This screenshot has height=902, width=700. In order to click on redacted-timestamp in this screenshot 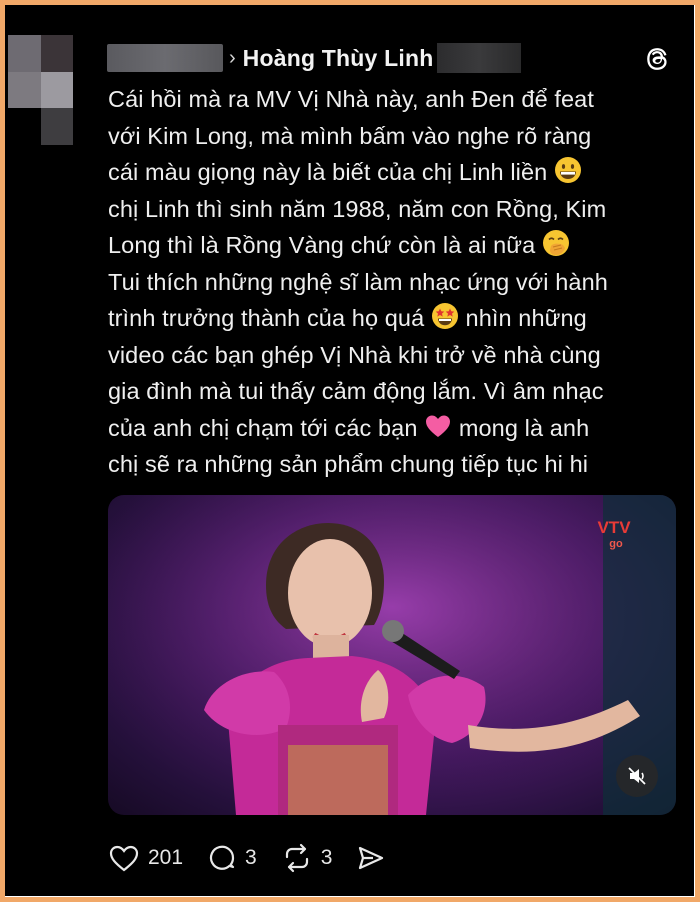, I will do `click(479, 58)`.